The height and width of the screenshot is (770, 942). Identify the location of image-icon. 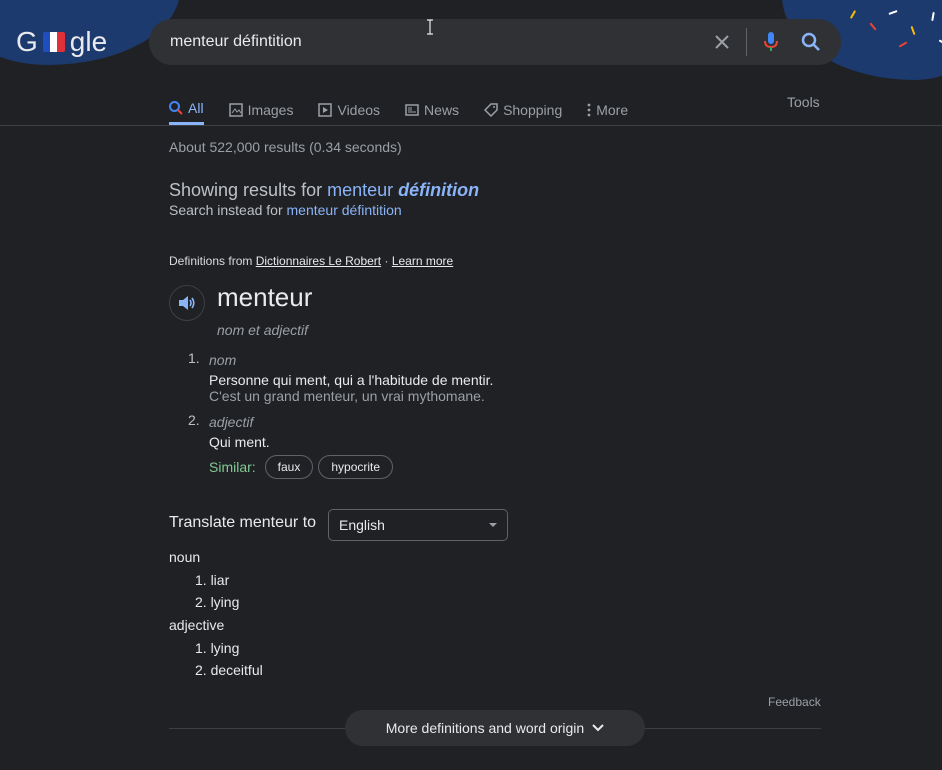
(235, 109).